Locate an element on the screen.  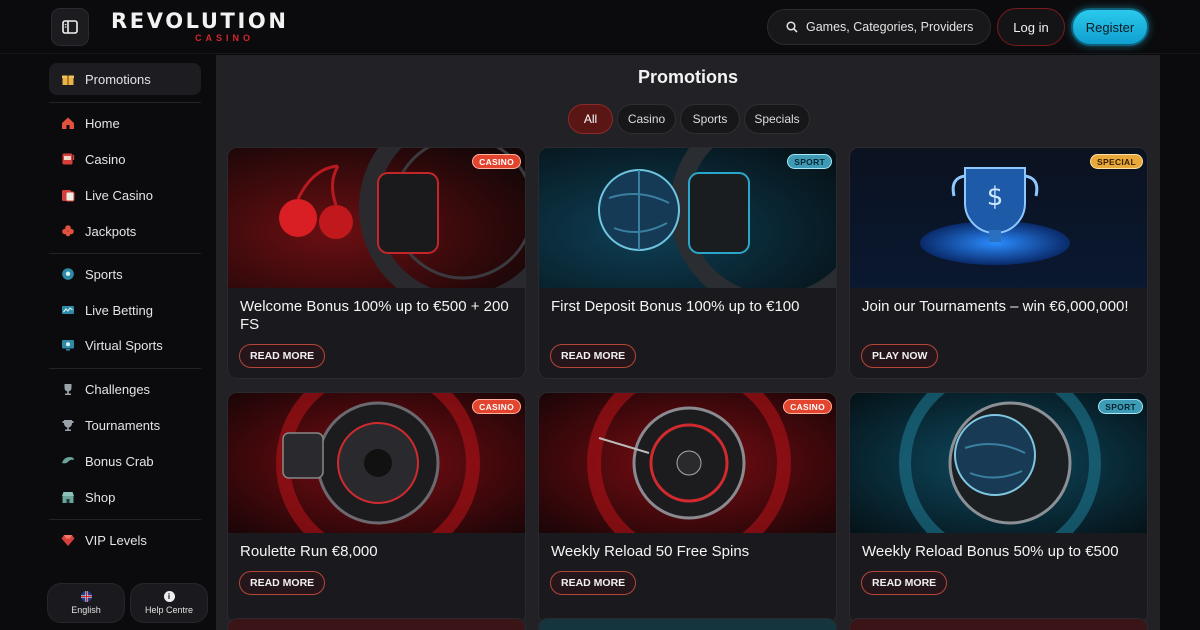
home-icon is located at coordinates (68, 123).